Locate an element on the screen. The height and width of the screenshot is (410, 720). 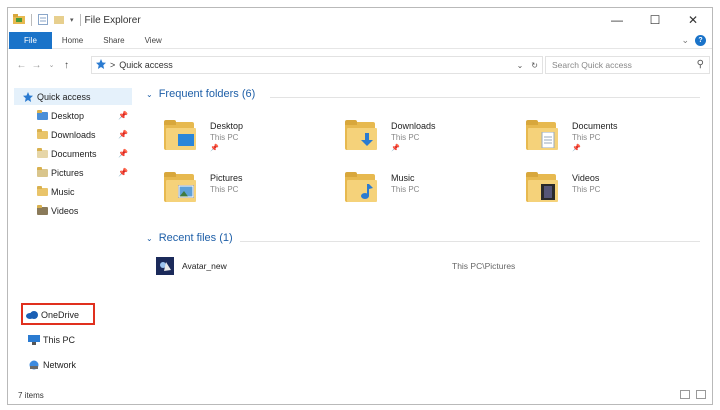
quick-access-star-icon is located at coordinates (101, 65).